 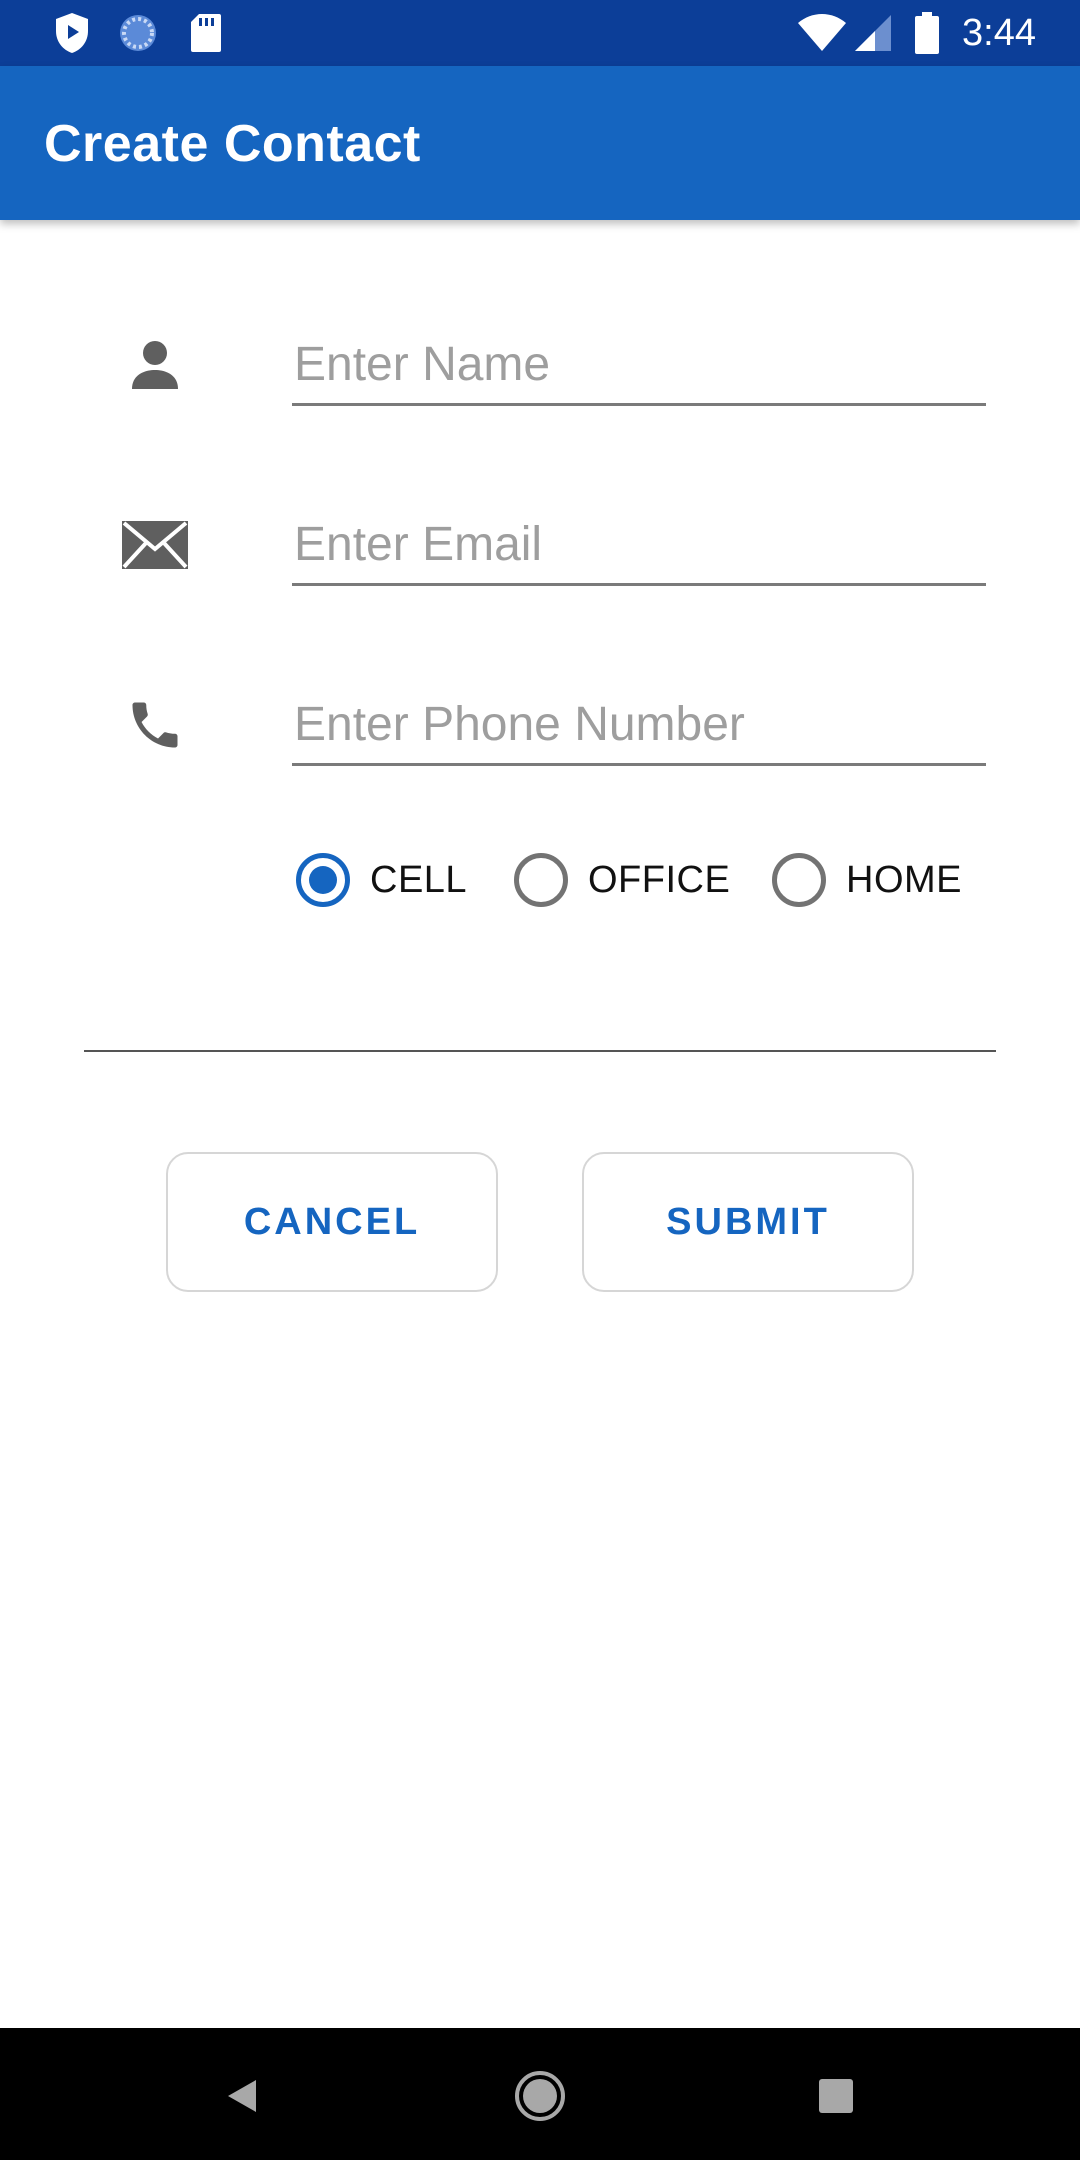 I want to click on signal-icon, so click(x=873, y=33).